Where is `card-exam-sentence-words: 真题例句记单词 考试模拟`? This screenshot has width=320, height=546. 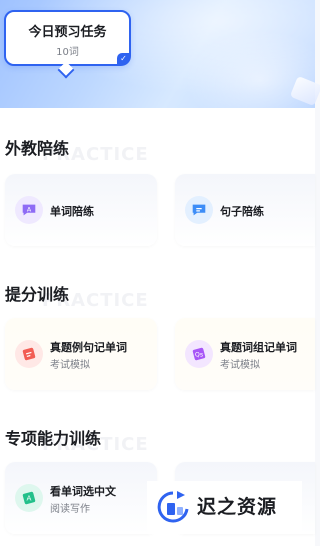
card-exam-sentence-words: 真题例句记单词 考试模拟 is located at coordinates (81, 354).